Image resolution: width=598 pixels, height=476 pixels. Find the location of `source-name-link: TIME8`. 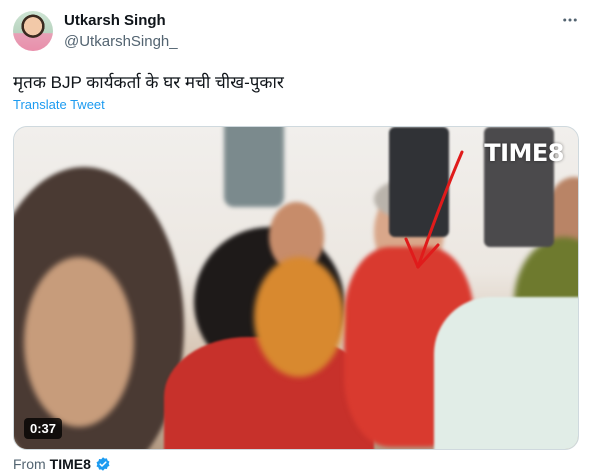

source-name-link: TIME8 is located at coordinates (70, 464).